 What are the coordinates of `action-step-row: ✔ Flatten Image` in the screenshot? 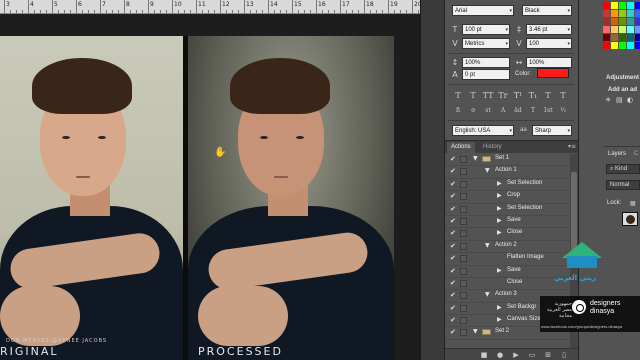 It's located at (508, 259).